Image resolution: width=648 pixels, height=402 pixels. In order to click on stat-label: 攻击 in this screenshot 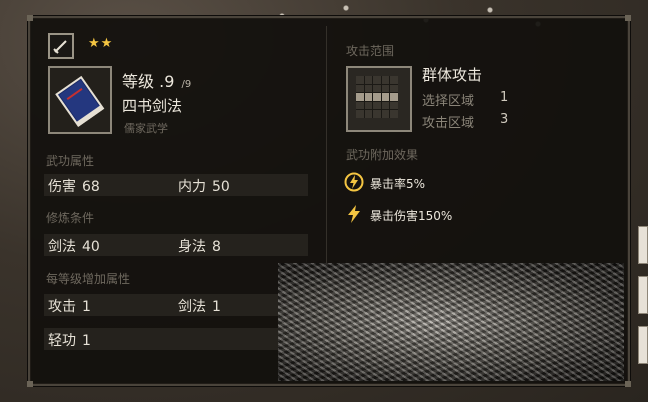, I will do `click(62, 307)`.